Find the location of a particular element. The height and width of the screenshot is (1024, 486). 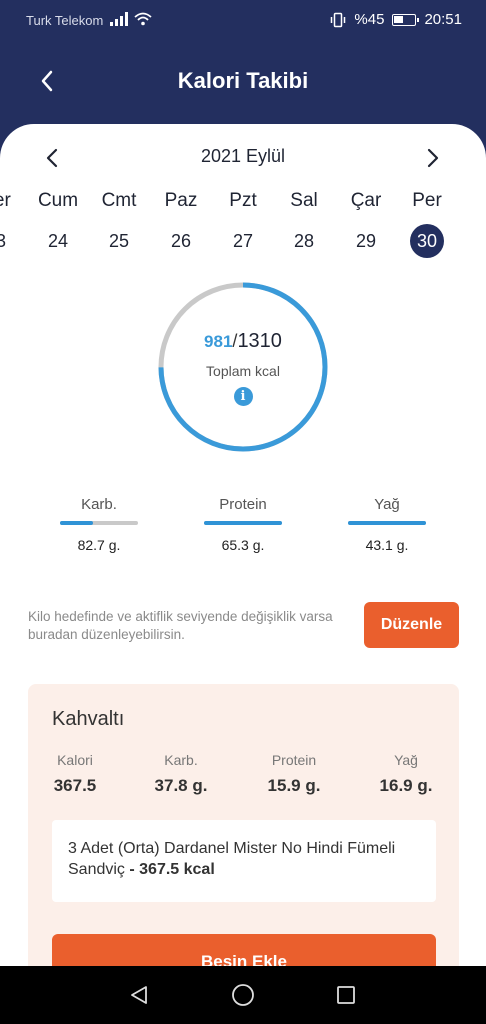

macro-carb: Karb. 82.7 g. is located at coordinates (99, 524).